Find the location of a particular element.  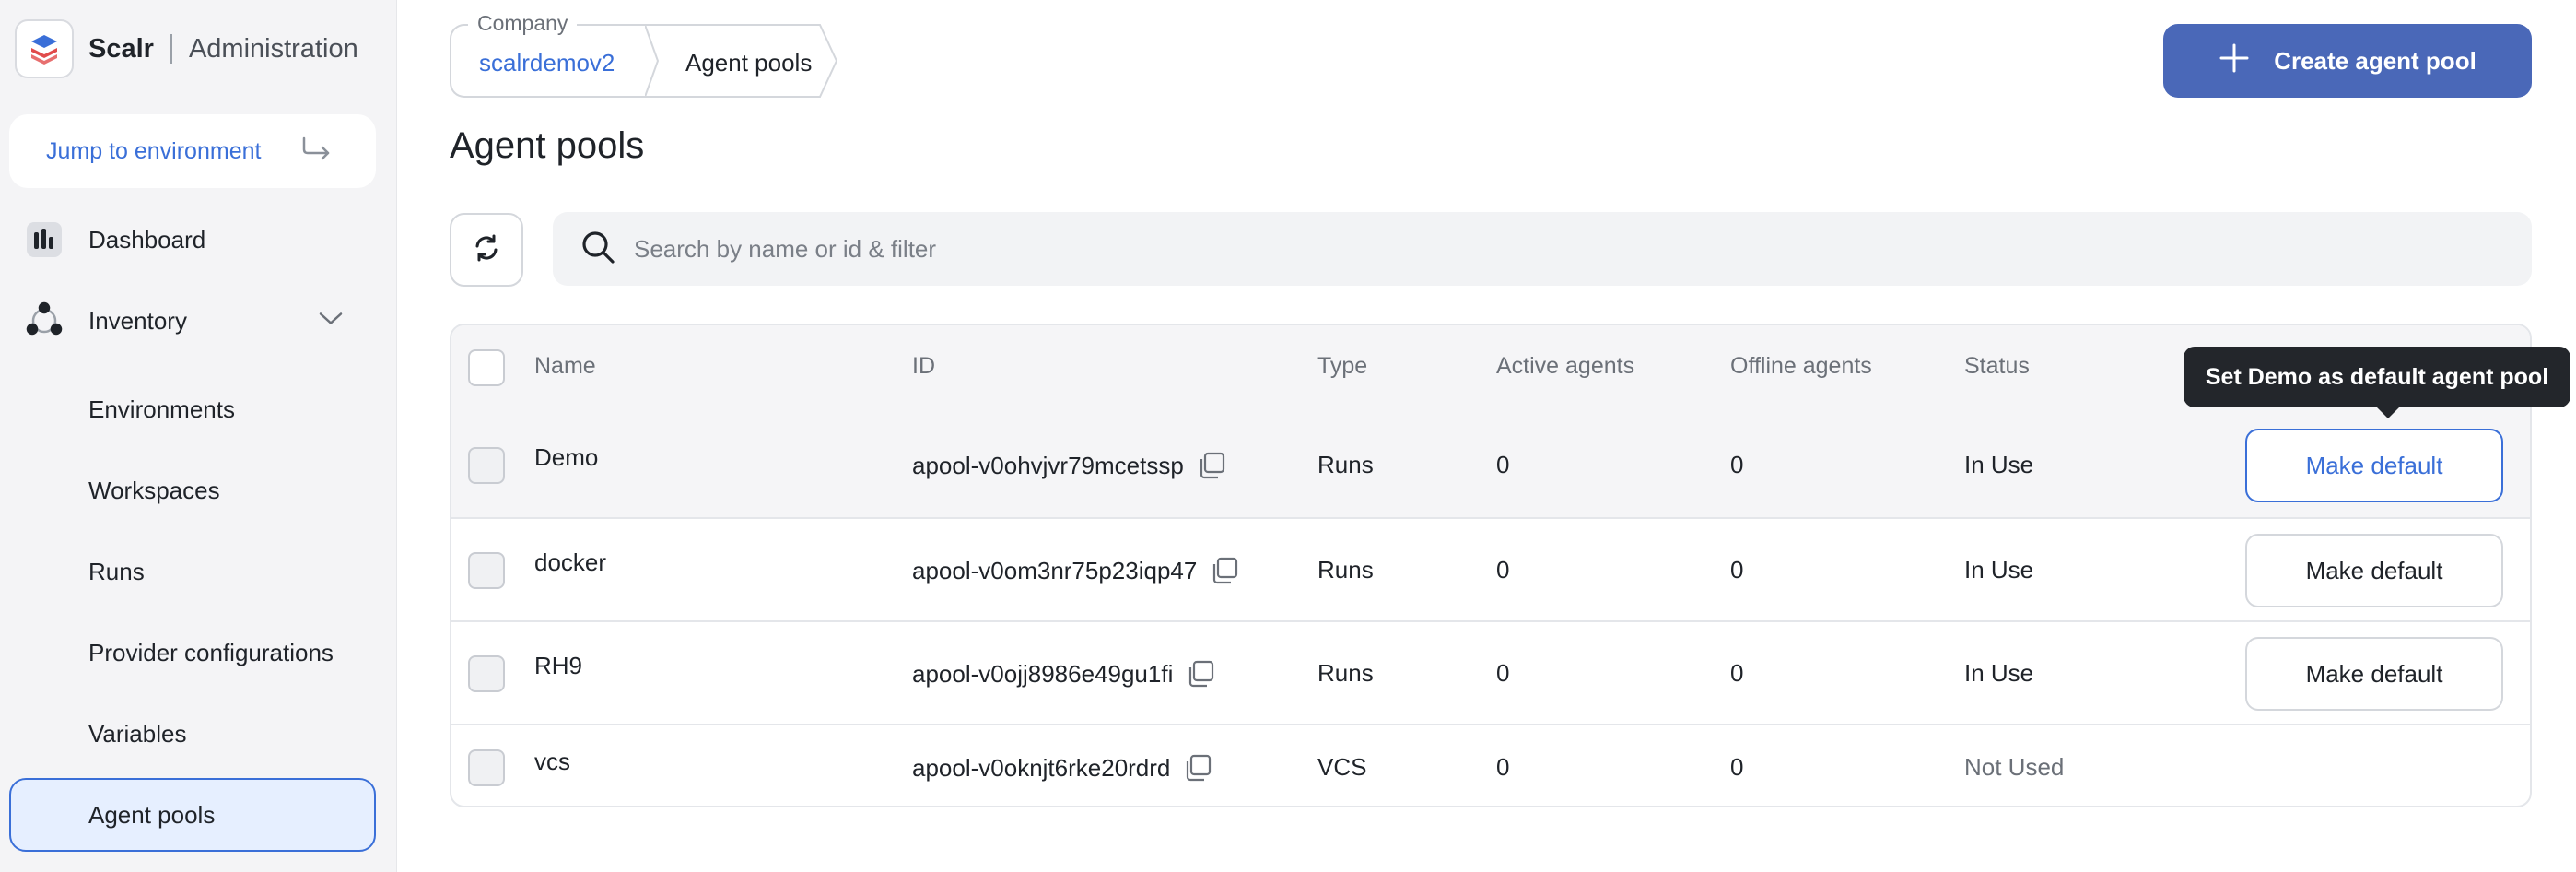

pool-id: apool-v0ojj8986e49gu1fi is located at coordinates (1043, 673).